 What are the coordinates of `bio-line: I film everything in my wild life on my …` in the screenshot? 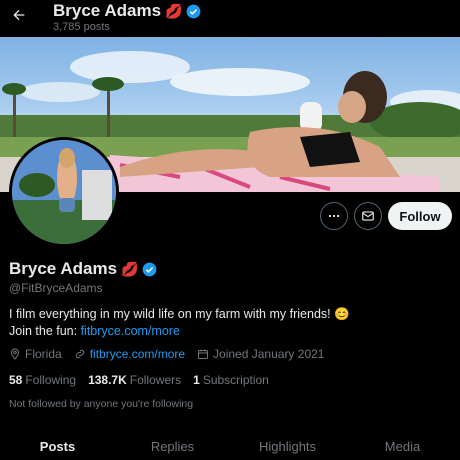 It's located at (179, 314).